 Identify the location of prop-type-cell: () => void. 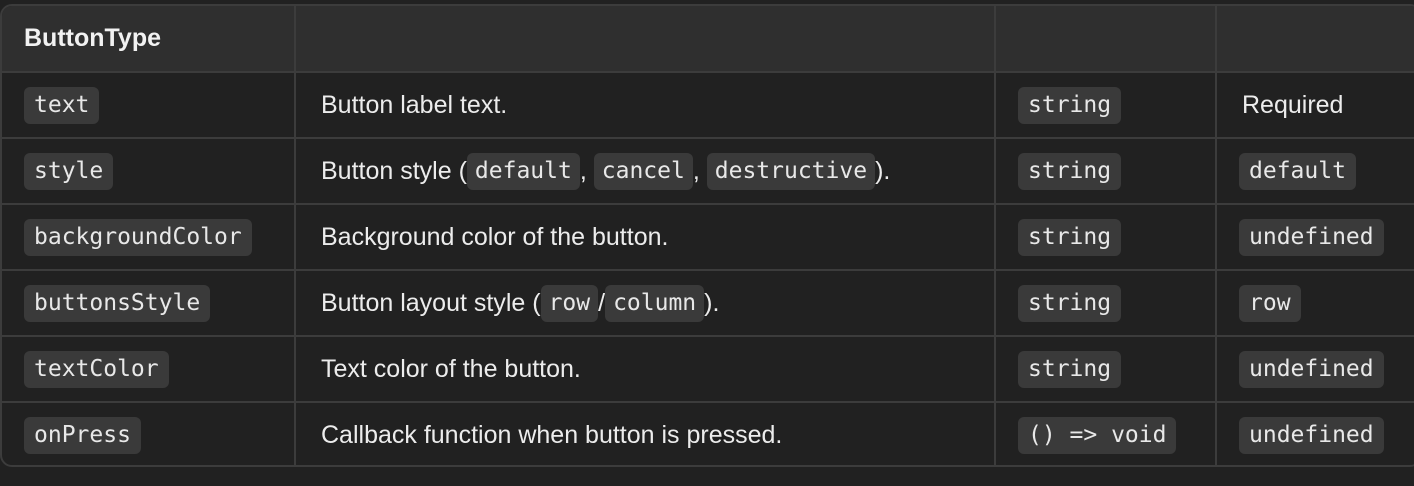
(1106, 433).